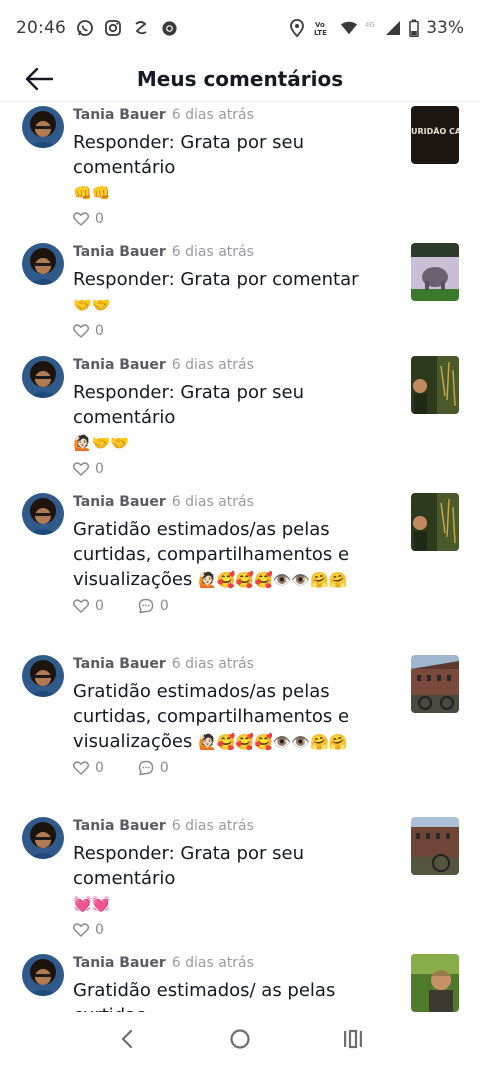 This screenshot has width=480, height=1066. Describe the element at coordinates (113, 28) in the screenshot. I see `instagram-icon` at that location.